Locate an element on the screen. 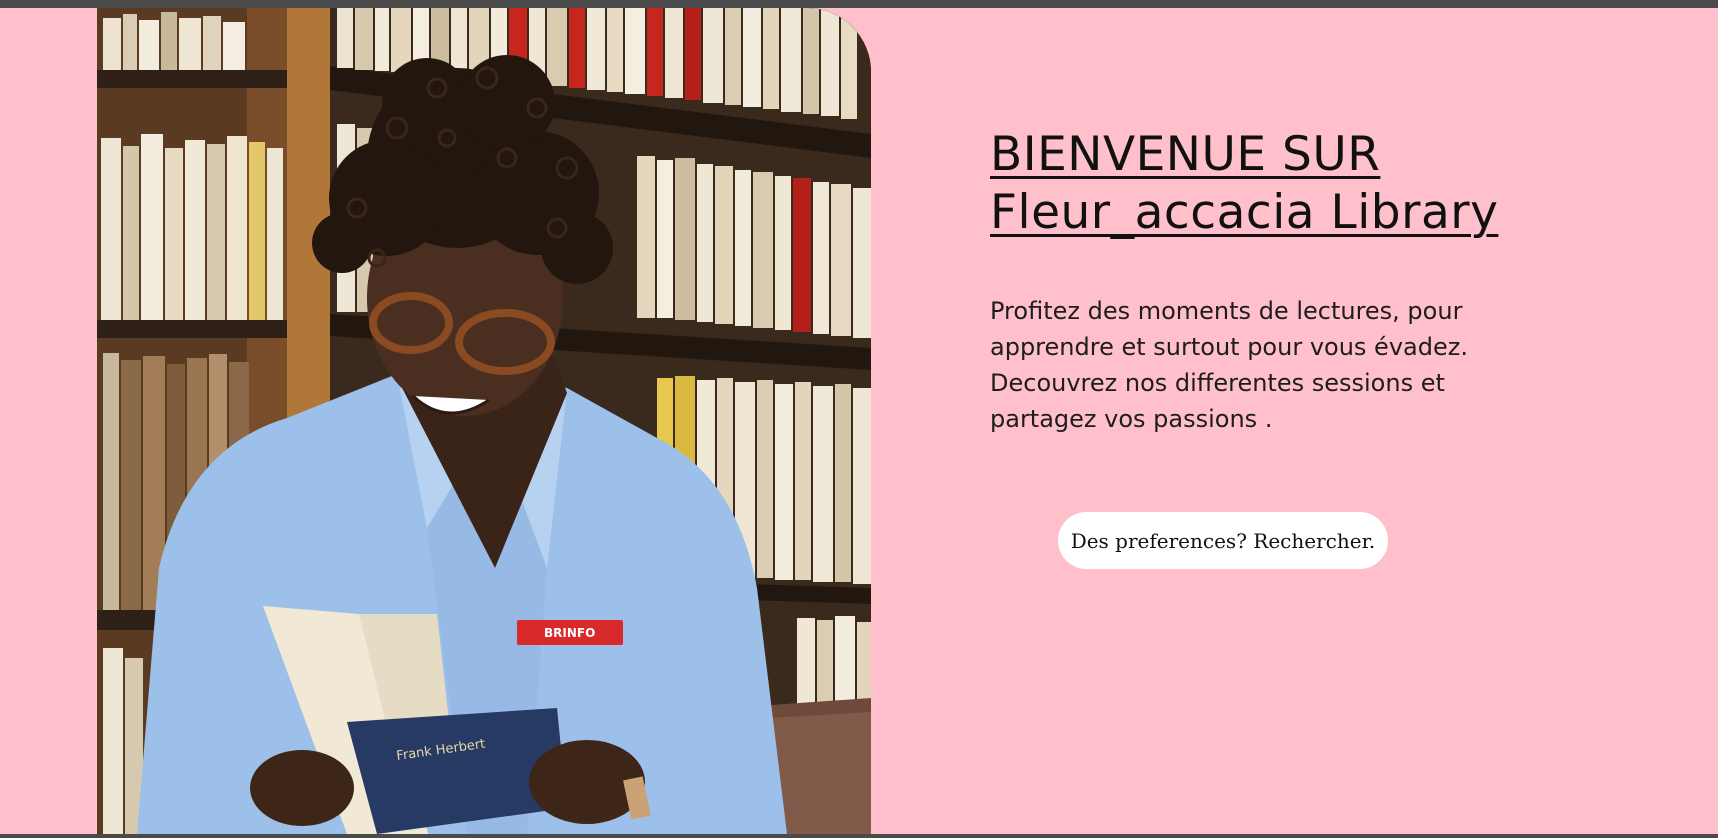  description-line: Decouvrez nos differentes sessions et is located at coordinates (1217, 383).